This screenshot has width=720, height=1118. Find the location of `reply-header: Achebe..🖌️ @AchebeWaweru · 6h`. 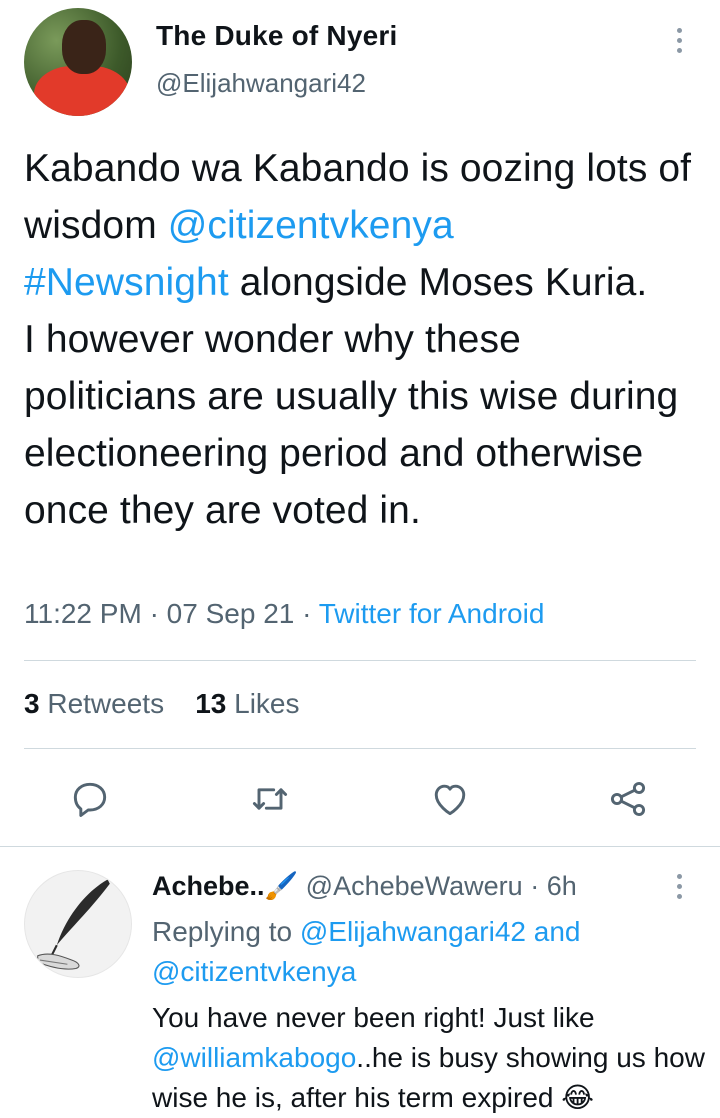

reply-header: Achebe..🖌️ @AchebeWaweru · 6h is located at coordinates (364, 886).